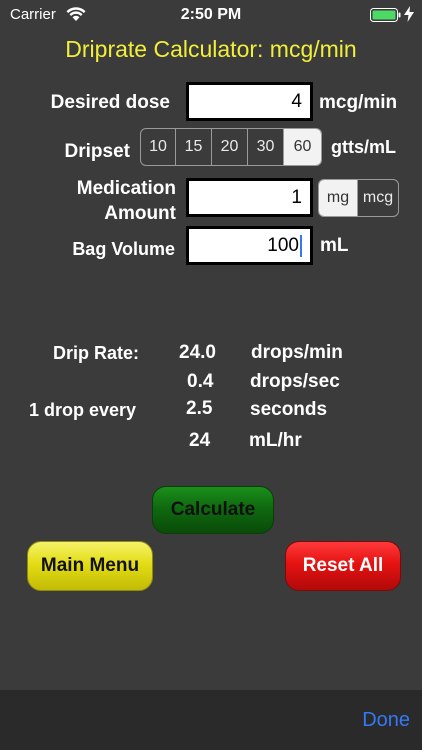  What do you see at coordinates (301, 245) in the screenshot?
I see `text-cursor` at bounding box center [301, 245].